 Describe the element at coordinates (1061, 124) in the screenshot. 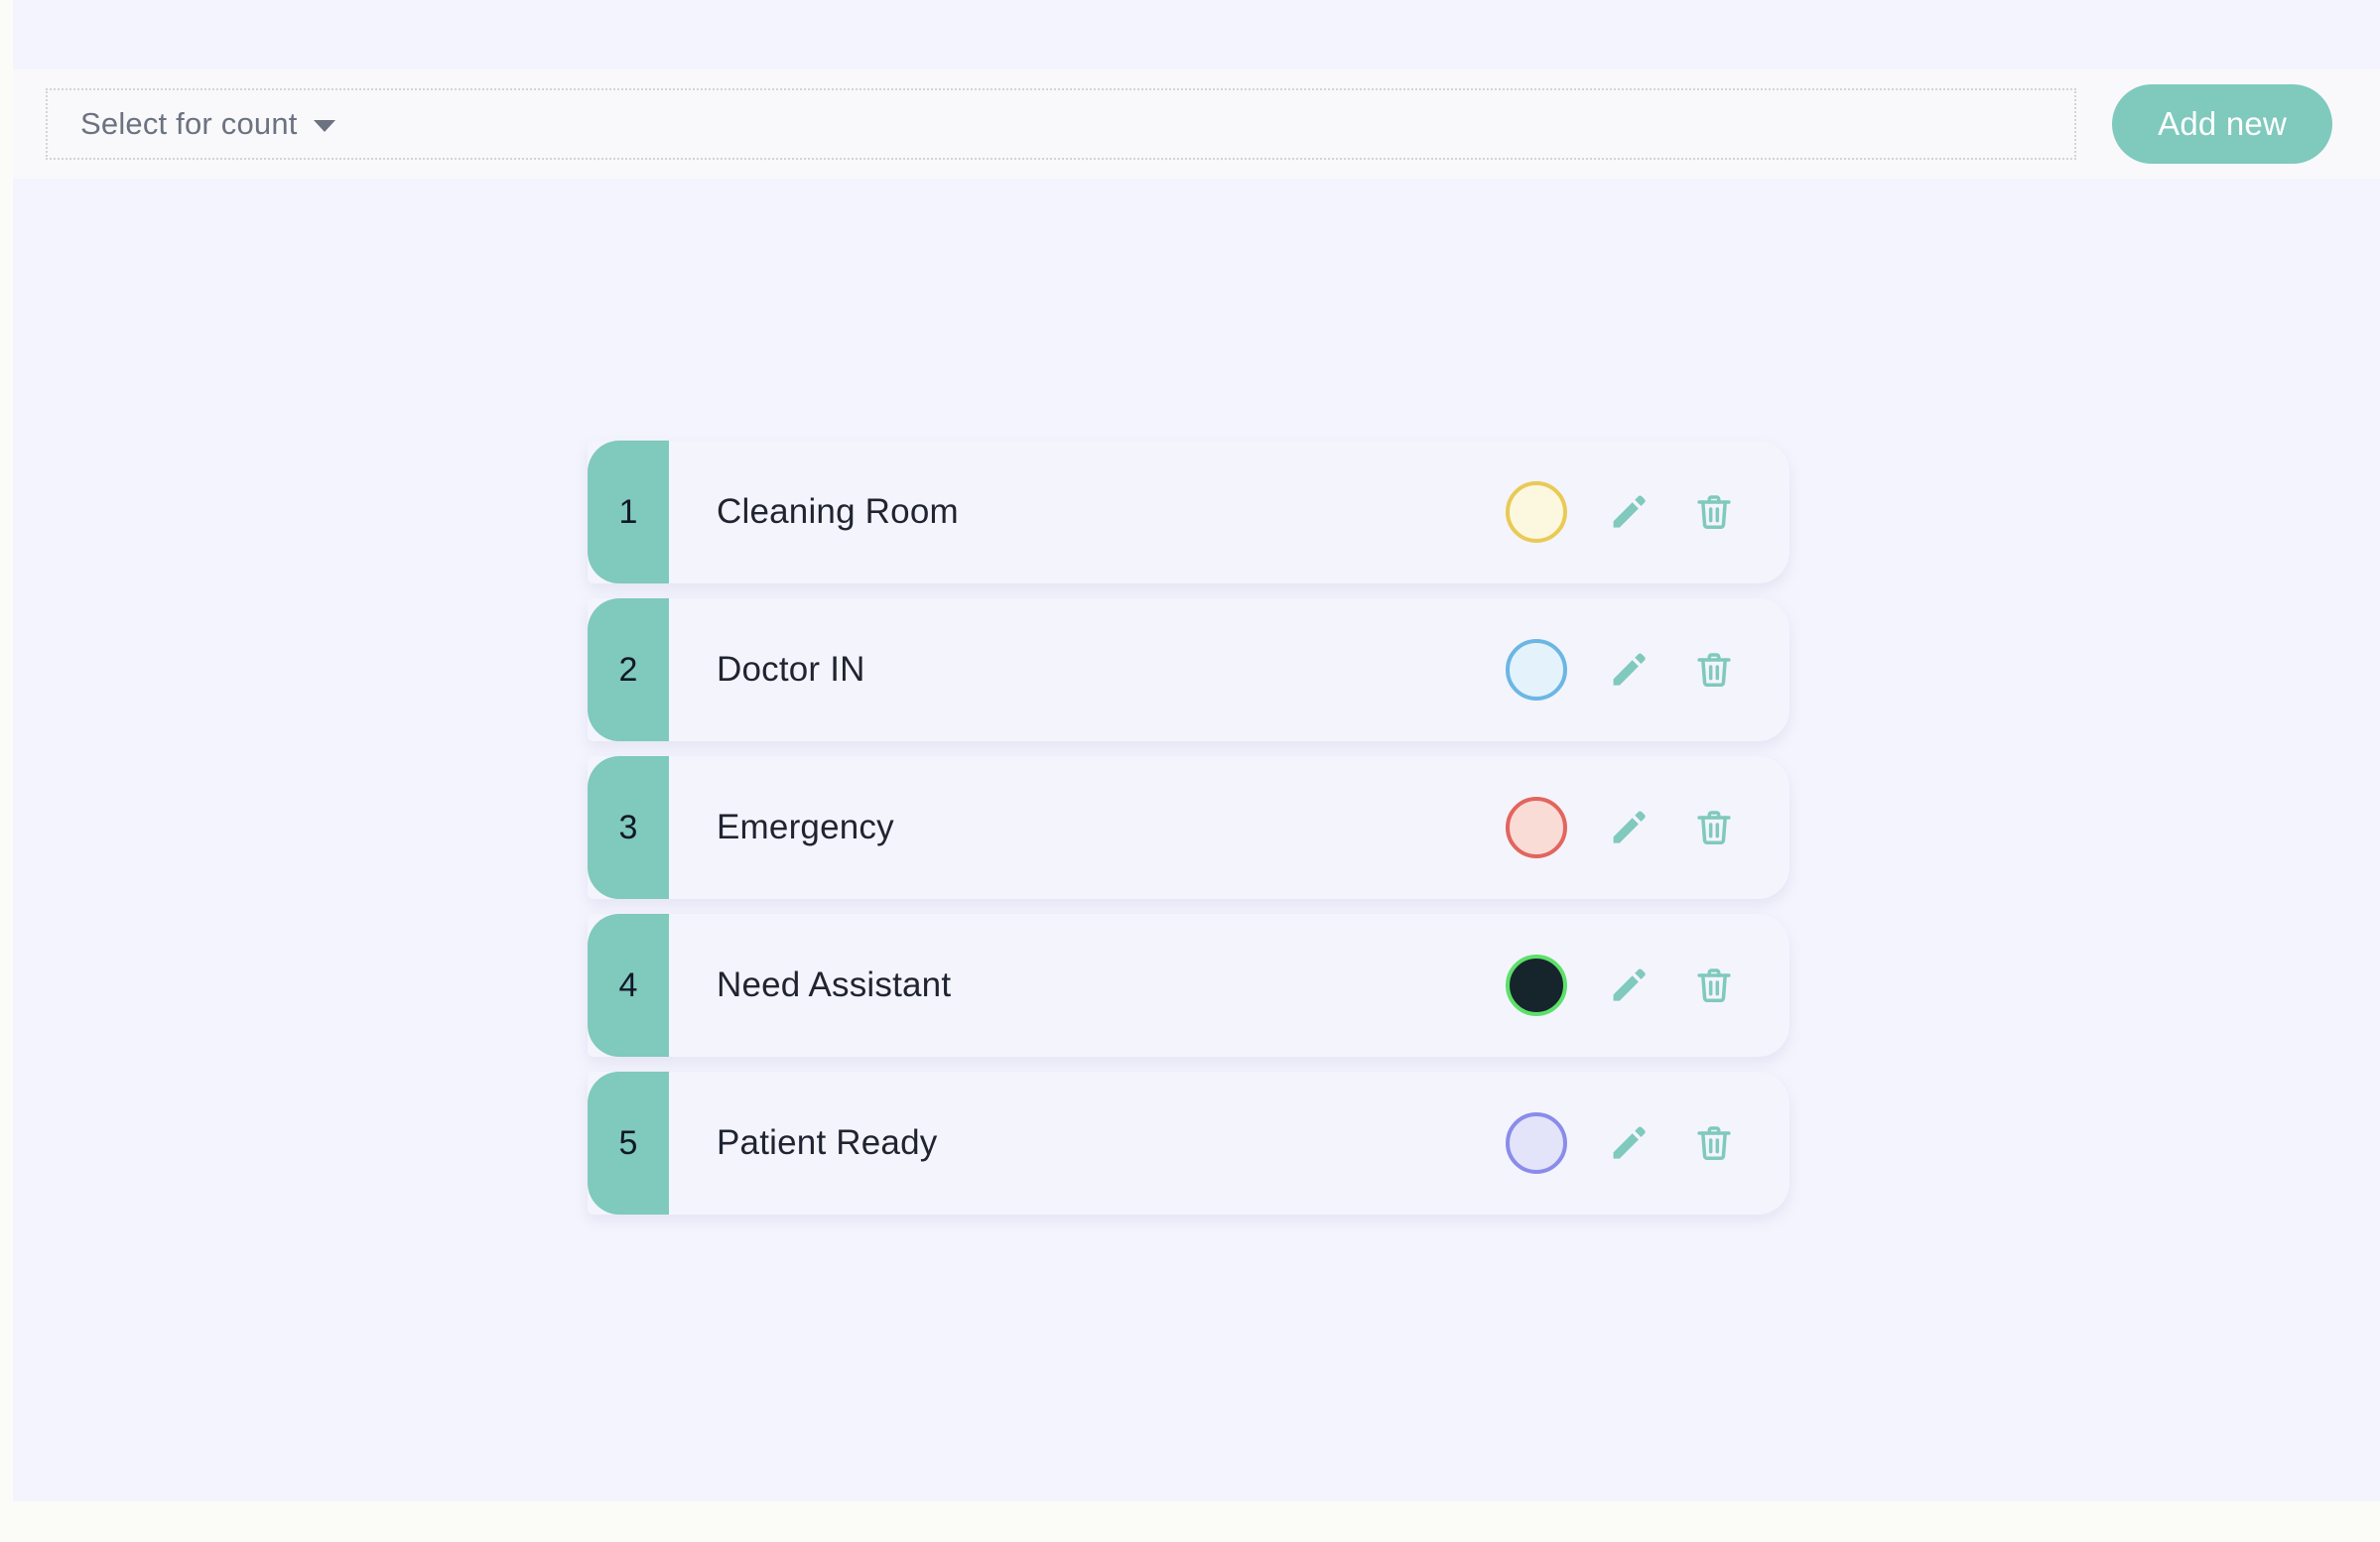

I see `select-for-count-dropdown: Select for count` at that location.